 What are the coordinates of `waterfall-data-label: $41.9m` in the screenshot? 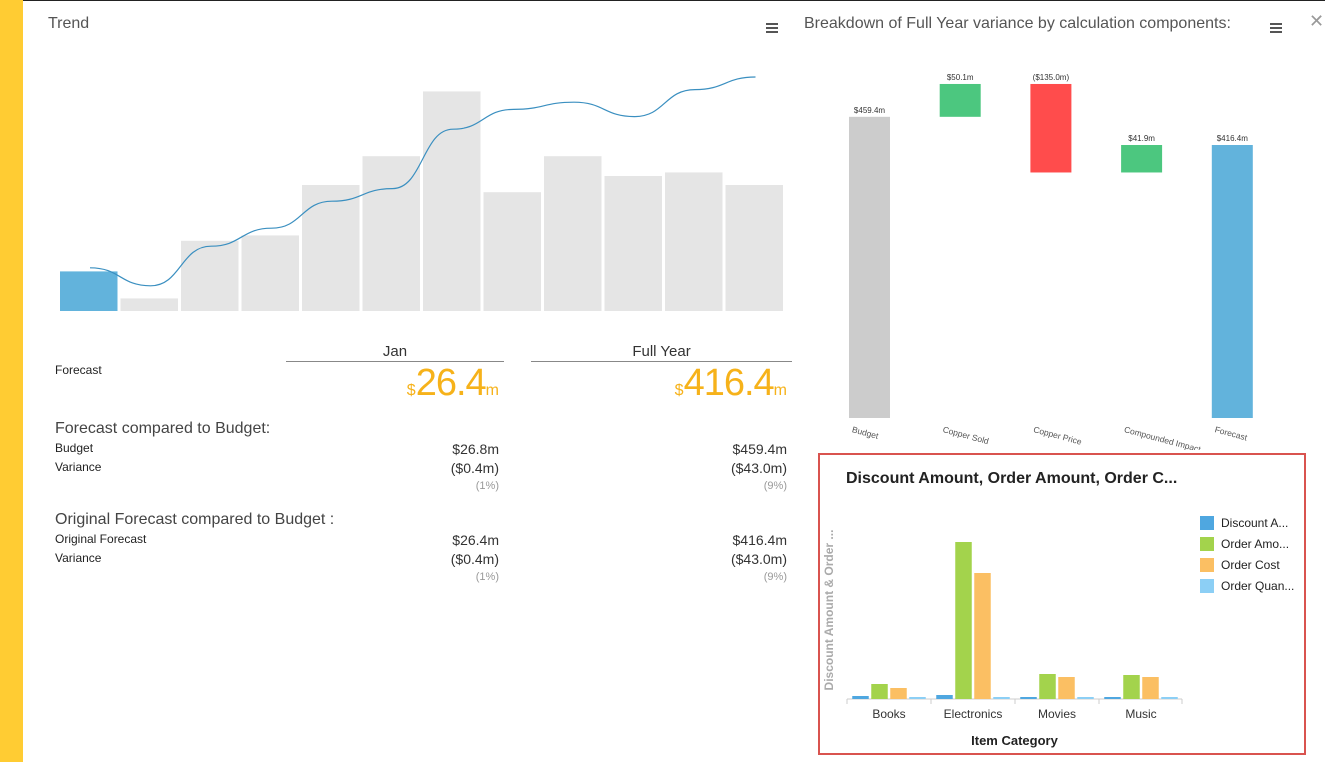 It's located at (1141, 138).